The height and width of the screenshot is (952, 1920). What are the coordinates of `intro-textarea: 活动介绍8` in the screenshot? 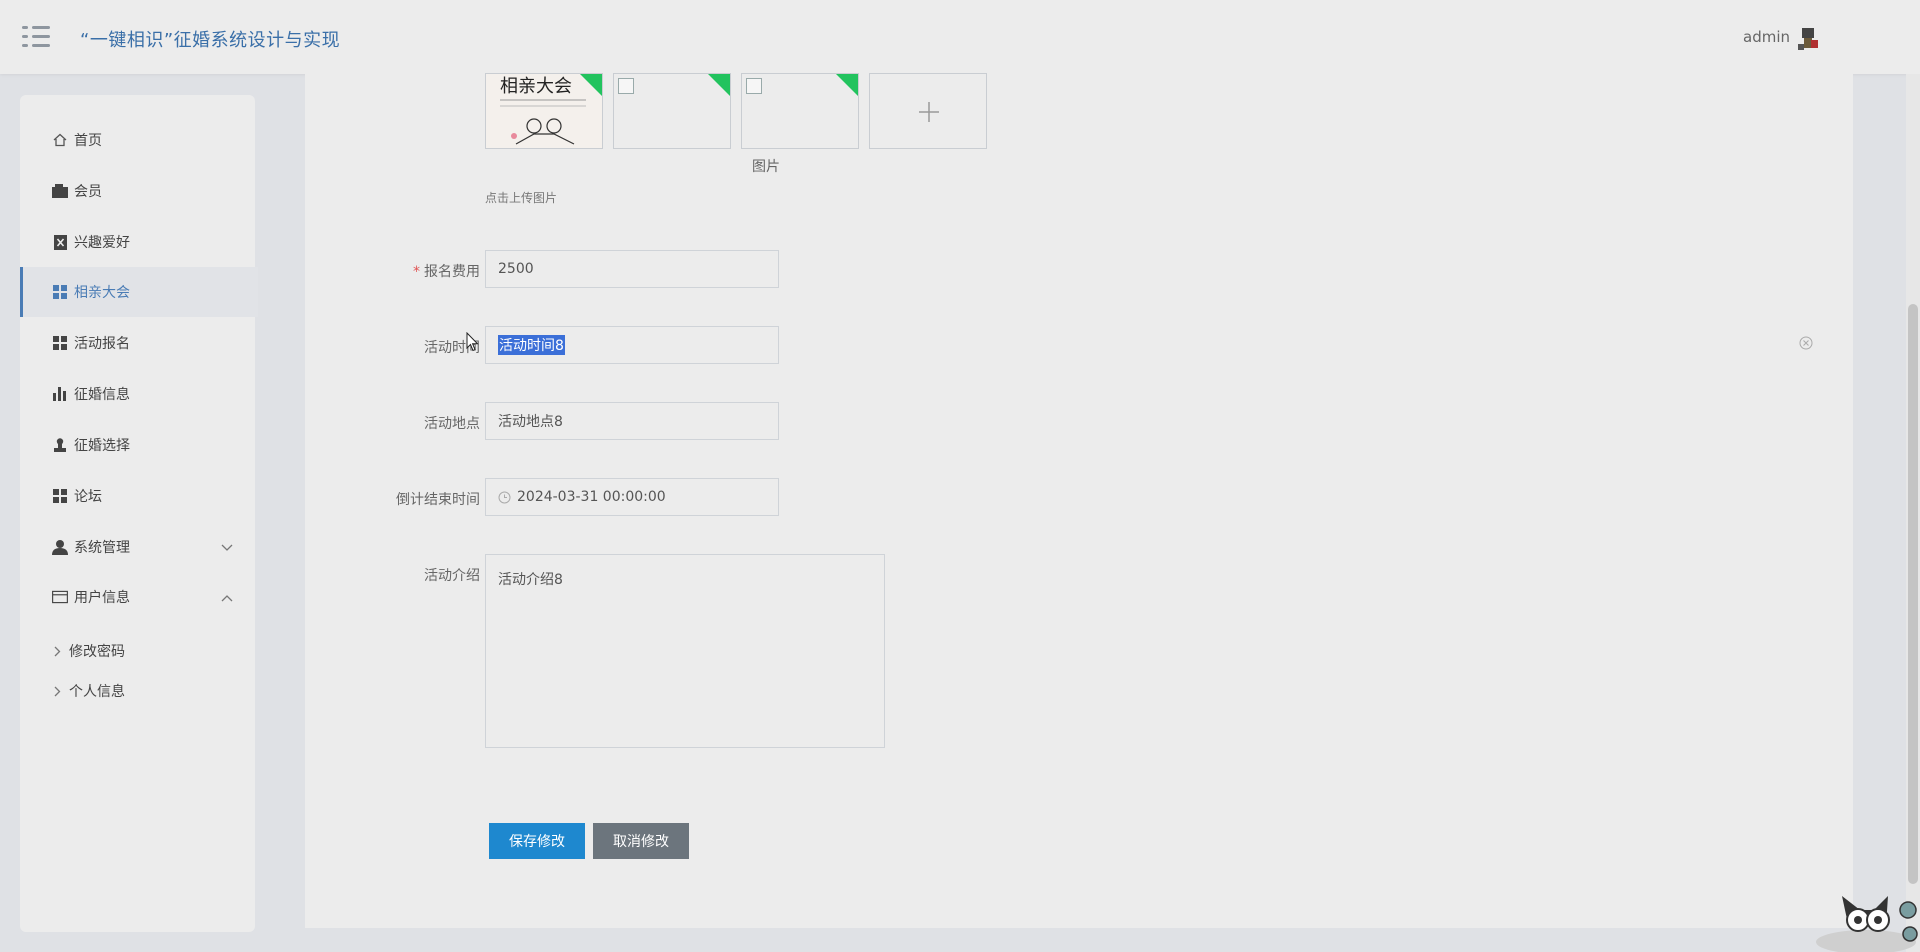 It's located at (685, 651).